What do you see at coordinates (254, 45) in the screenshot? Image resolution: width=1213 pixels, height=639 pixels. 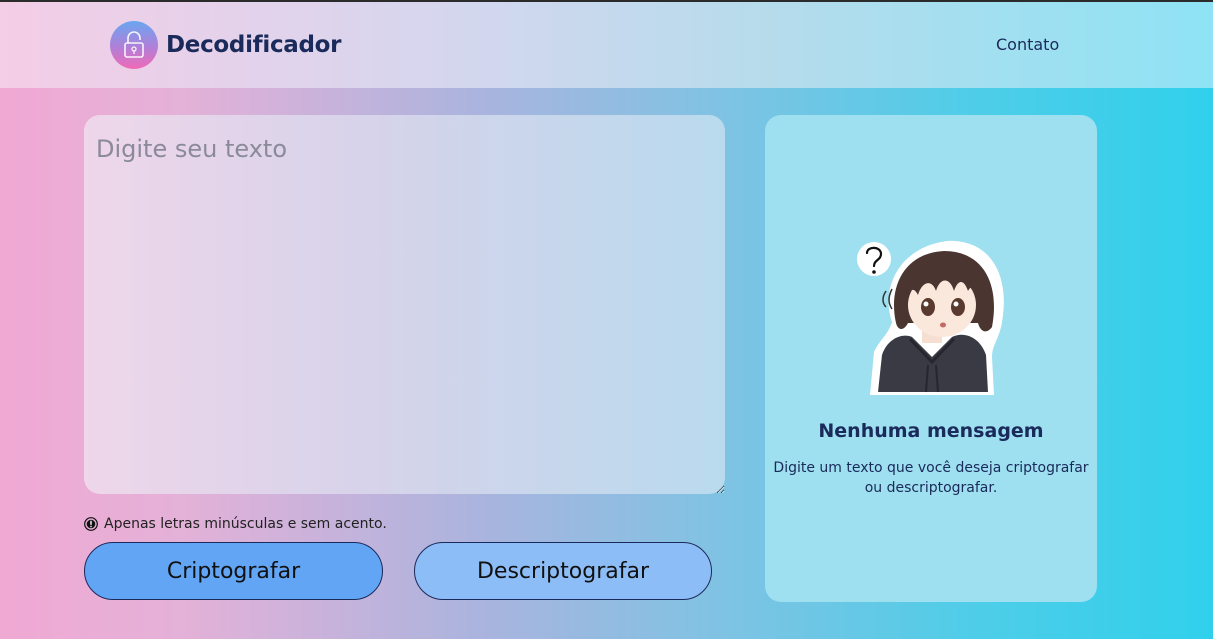 I see `brand-title: Decodificador` at bounding box center [254, 45].